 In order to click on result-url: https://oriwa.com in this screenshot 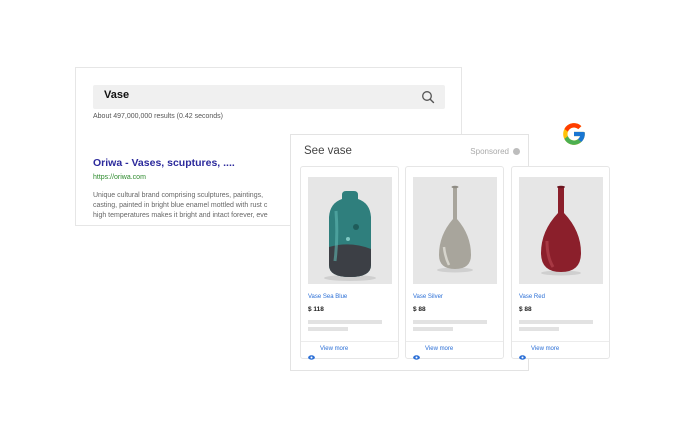, I will do `click(119, 177)`.